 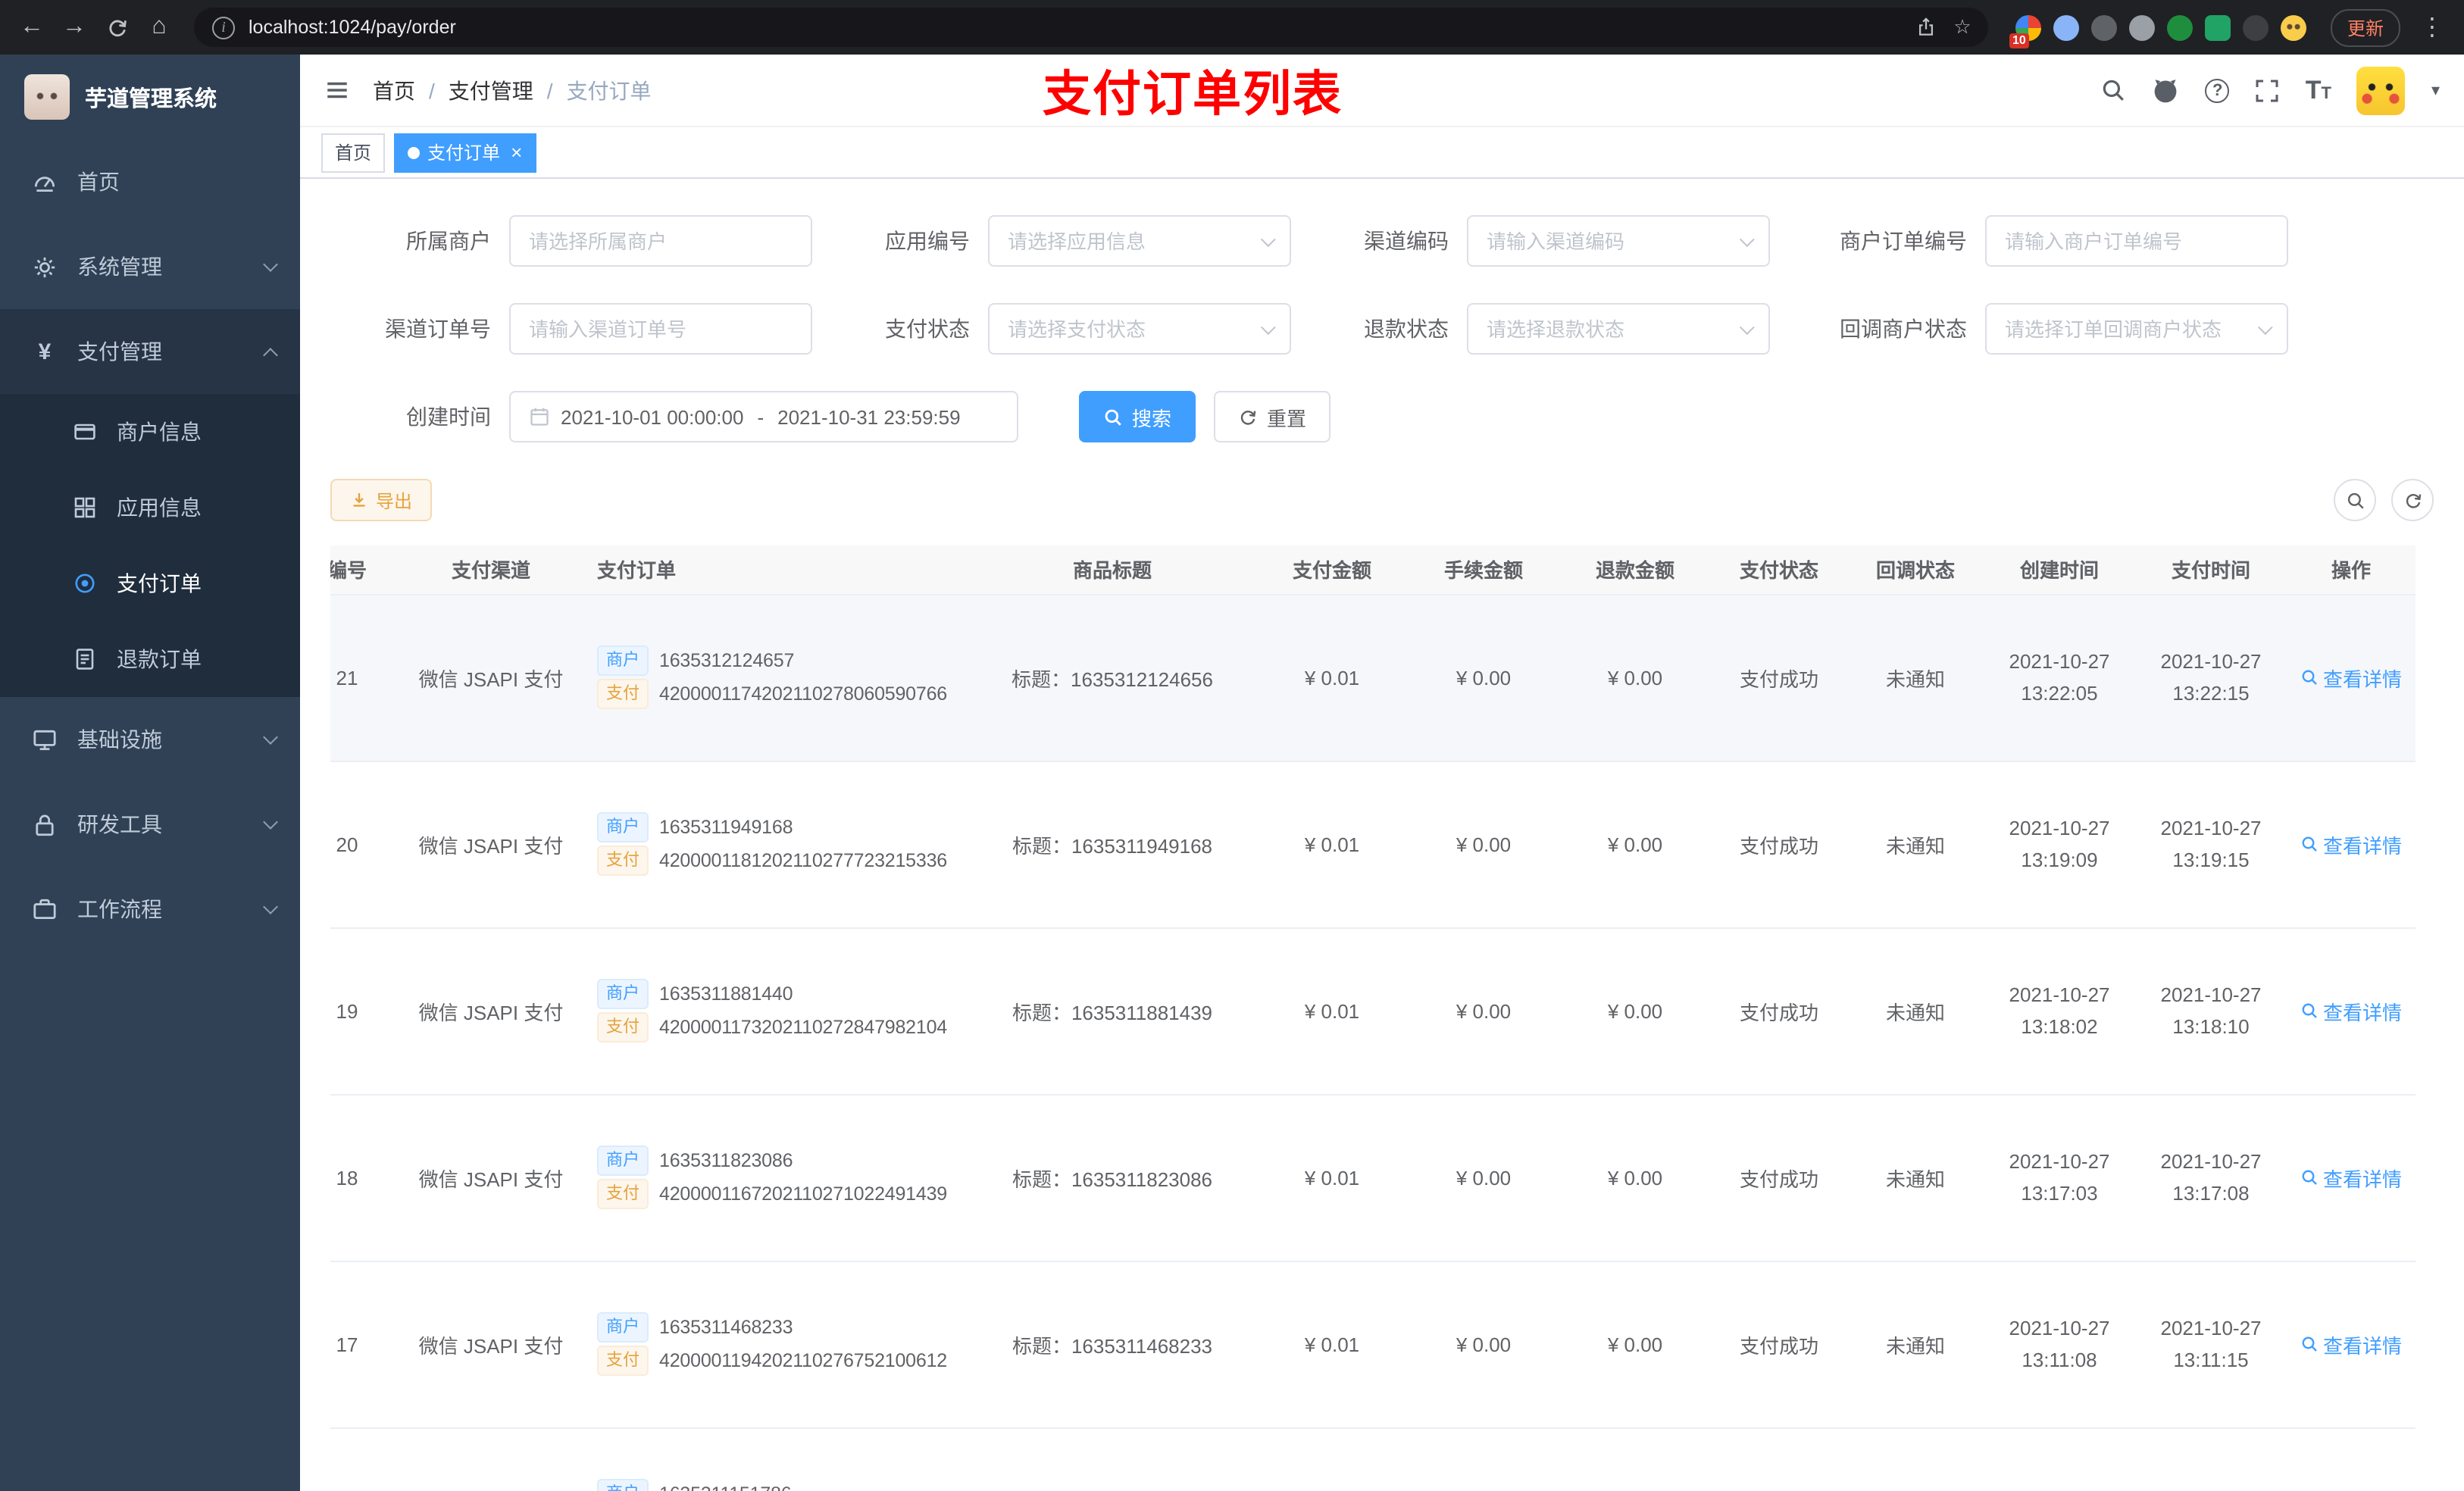 I want to click on channel-order-no-field, so click(x=660, y=329).